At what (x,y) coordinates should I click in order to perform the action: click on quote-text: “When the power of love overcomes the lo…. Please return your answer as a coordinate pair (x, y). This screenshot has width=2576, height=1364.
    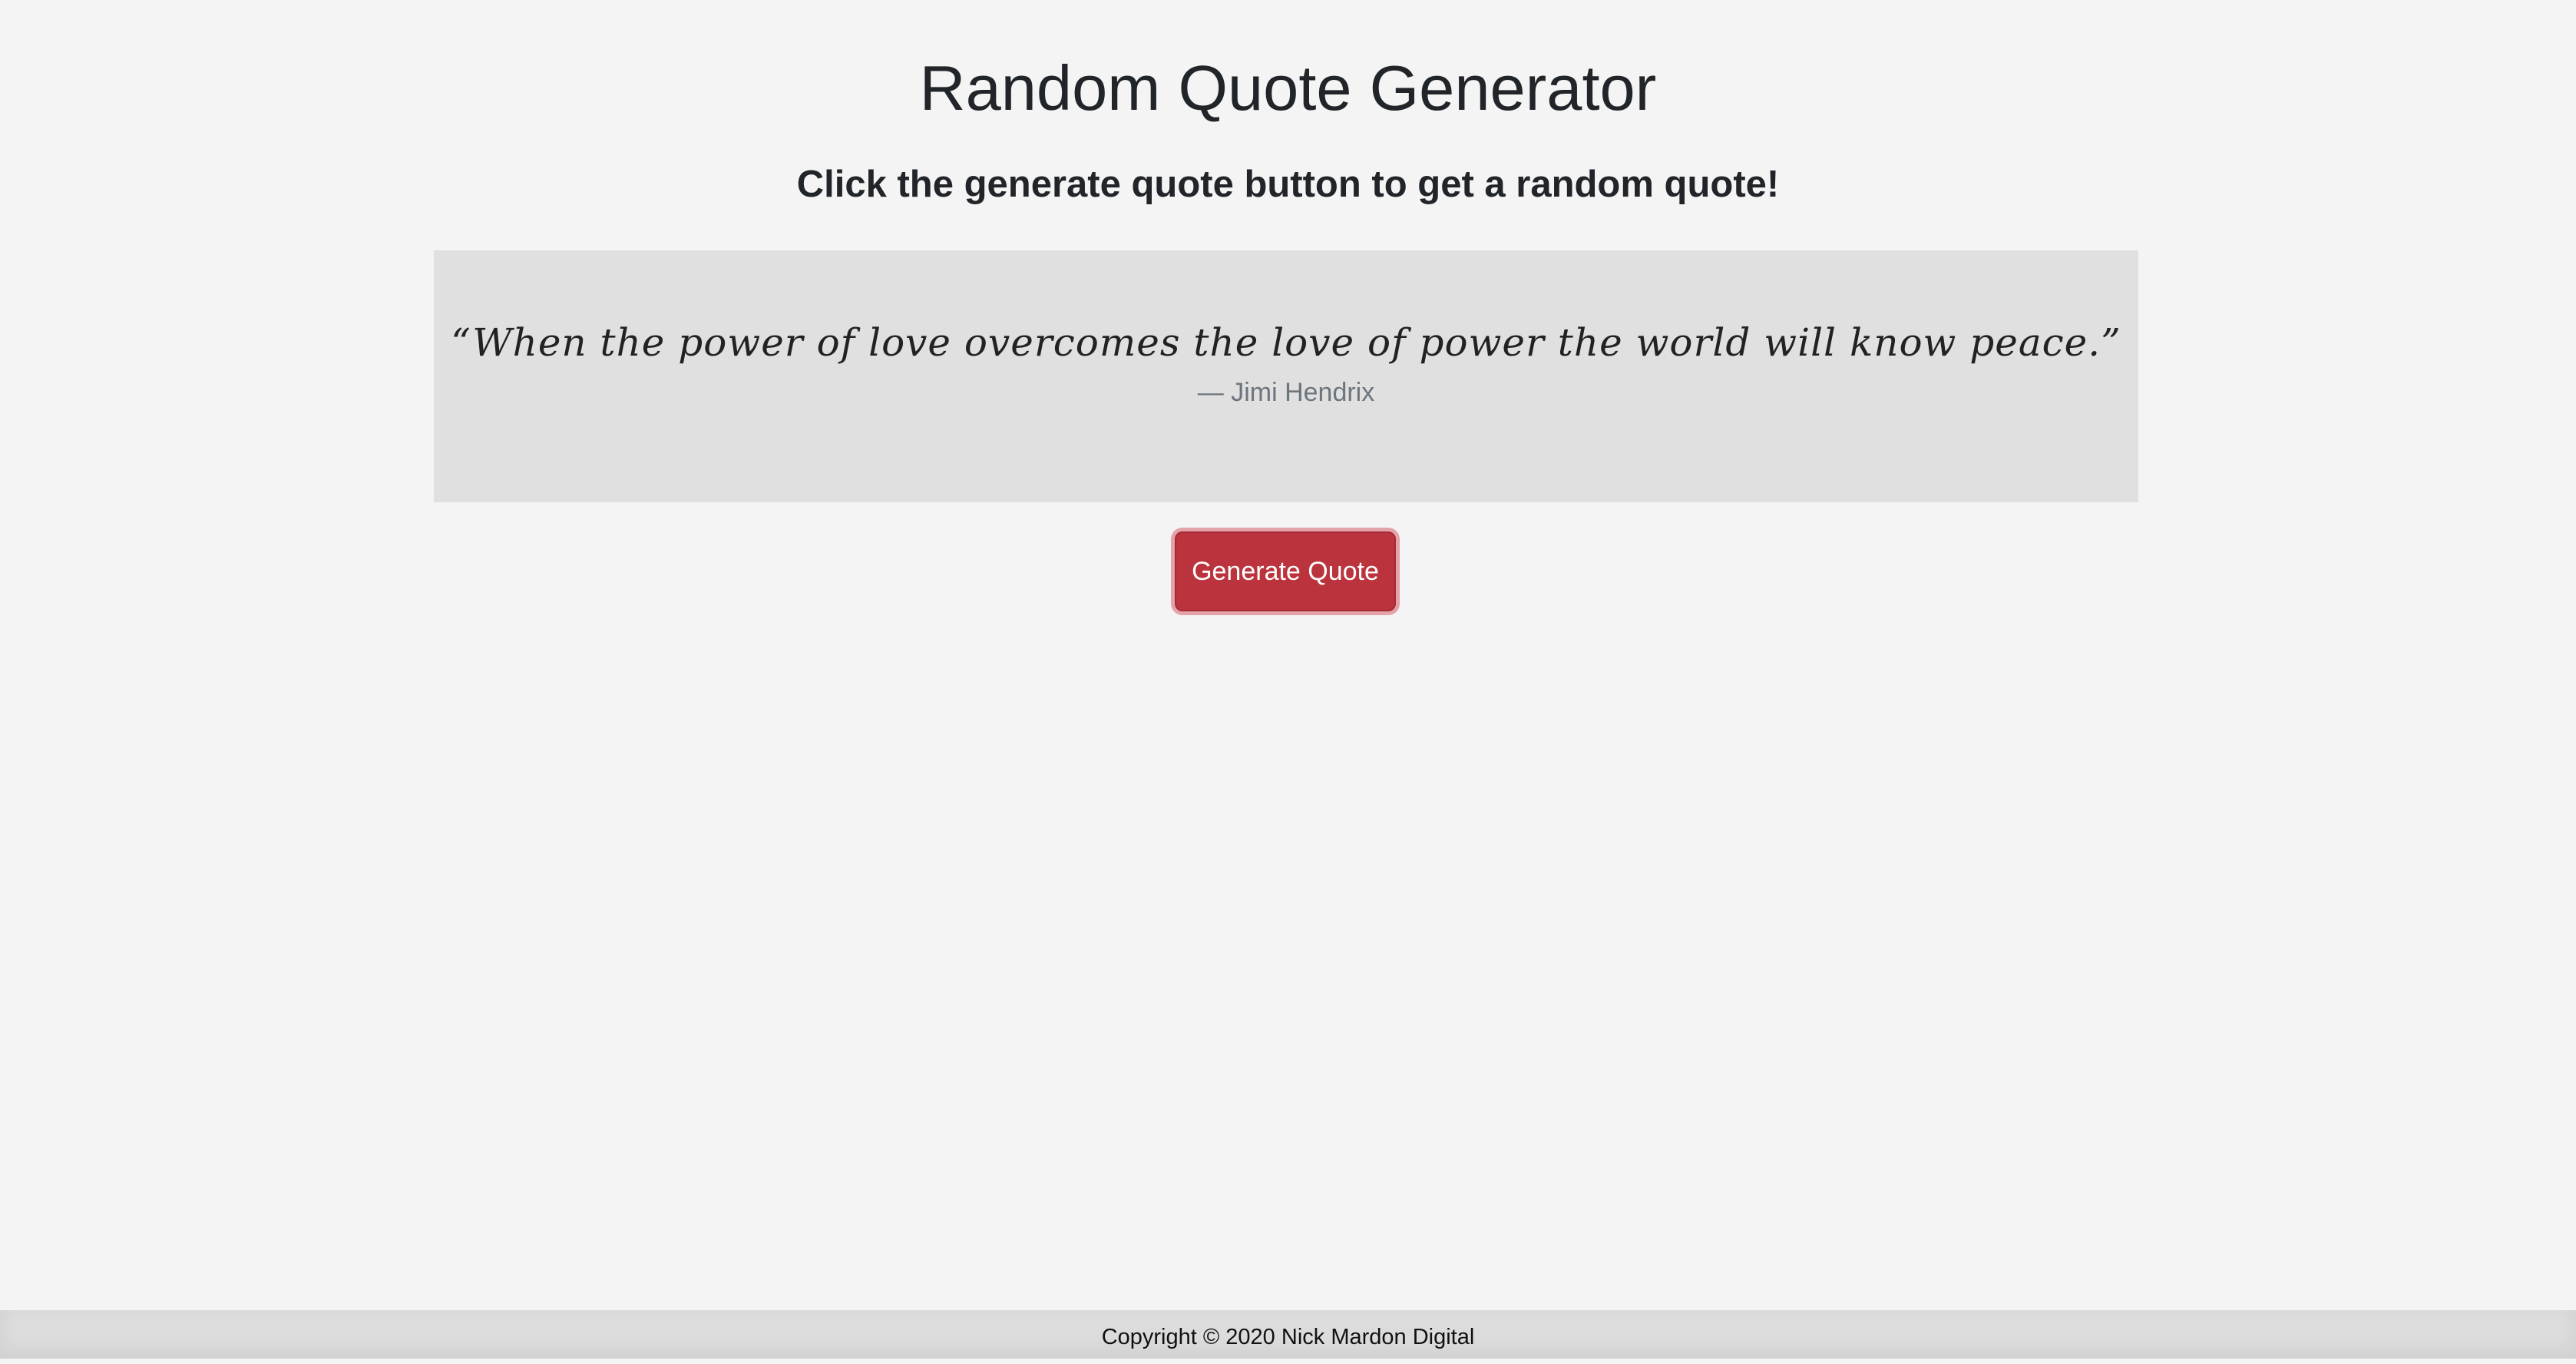
    Looking at the image, I should click on (1286, 342).